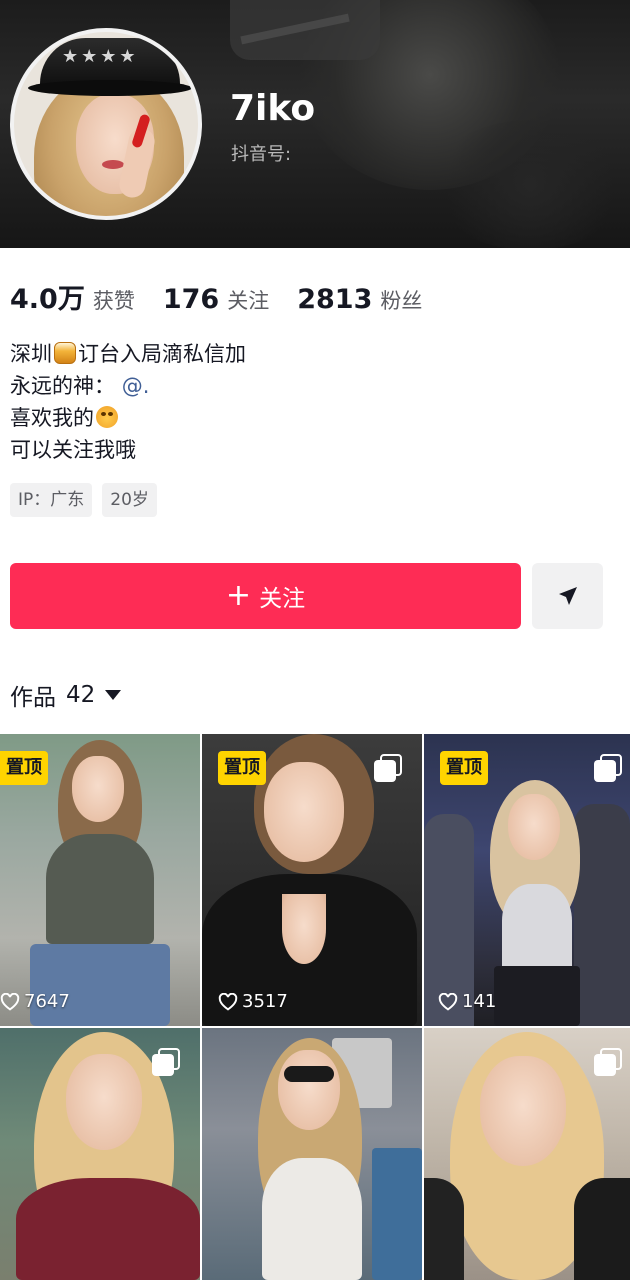 The width and height of the screenshot is (630, 1280). What do you see at coordinates (113, 695) in the screenshot?
I see `caret-down-icon` at bounding box center [113, 695].